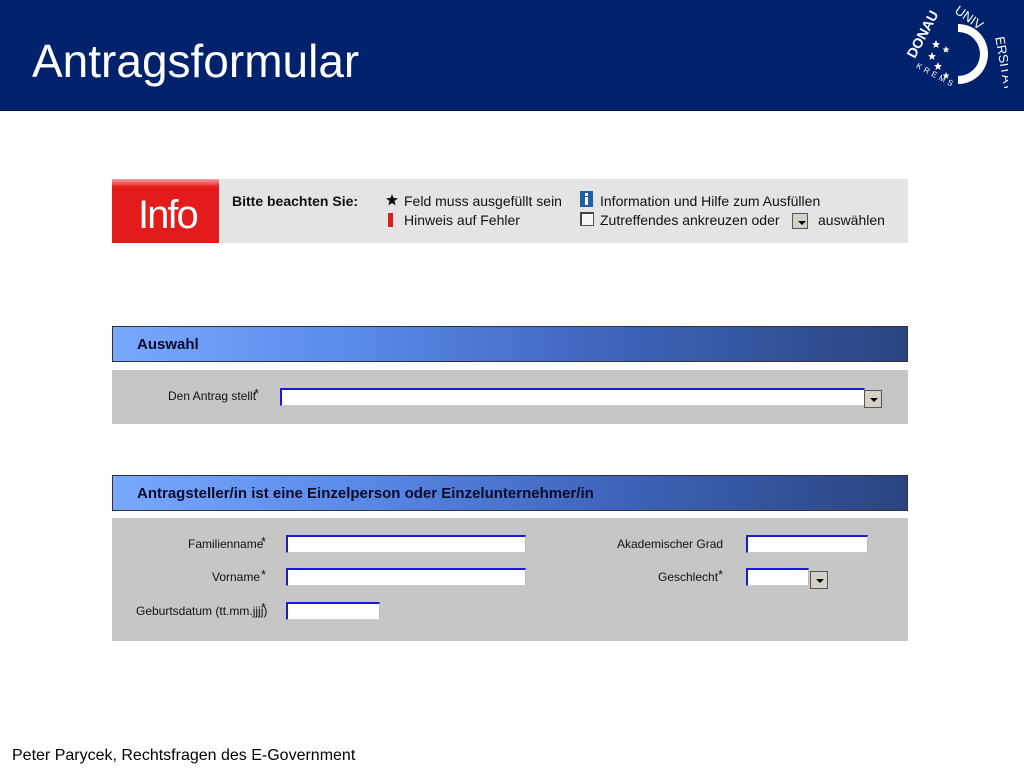  I want to click on svg-text: ERSITÄT, so click(1000, 63).